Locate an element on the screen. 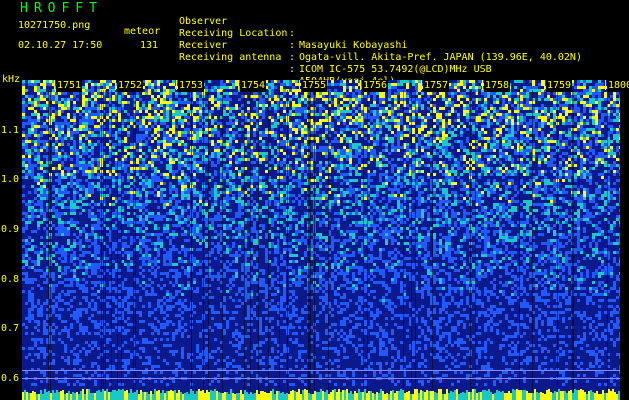 The height and width of the screenshot is (400, 629). y-tick-label: 0.8 is located at coordinates (9, 279).